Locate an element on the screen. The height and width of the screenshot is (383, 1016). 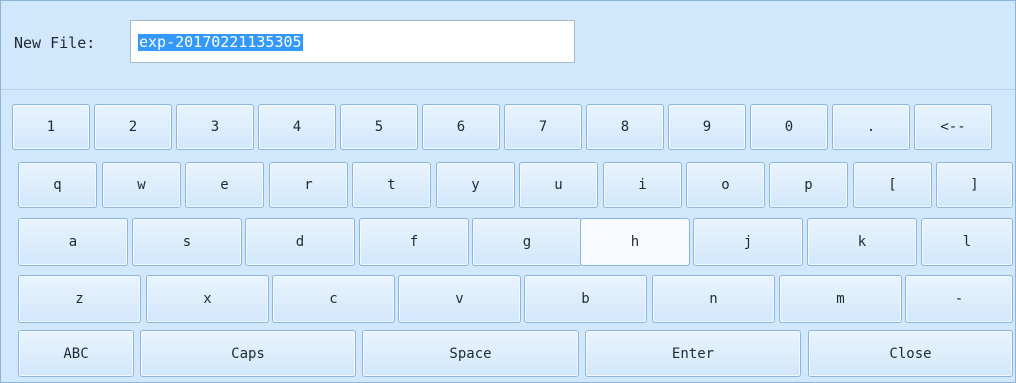
key-8: 8 is located at coordinates (625, 127).